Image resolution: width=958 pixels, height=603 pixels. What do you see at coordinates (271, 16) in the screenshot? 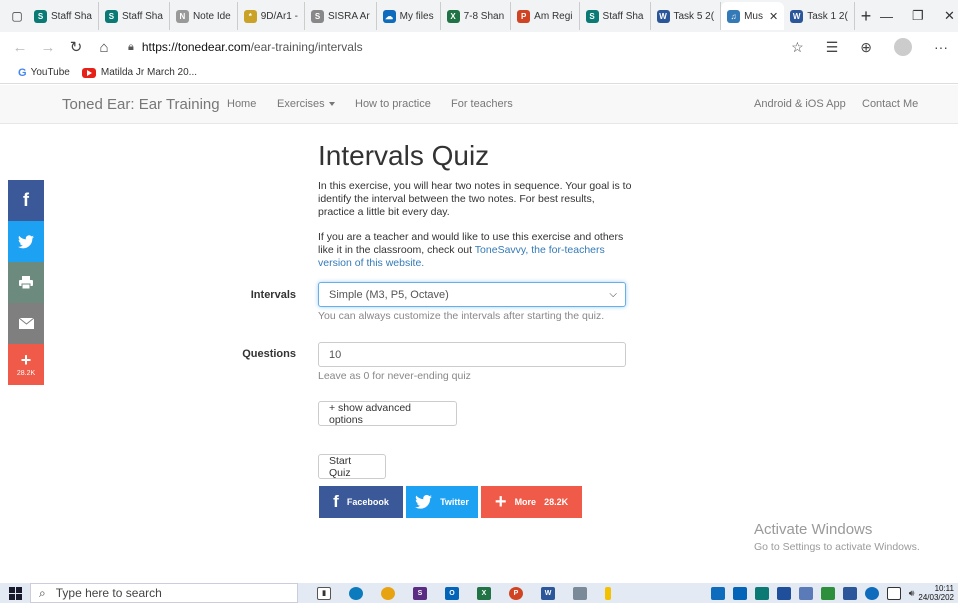
I see `browser-tab: * 9D/Ar1 -` at bounding box center [271, 16].